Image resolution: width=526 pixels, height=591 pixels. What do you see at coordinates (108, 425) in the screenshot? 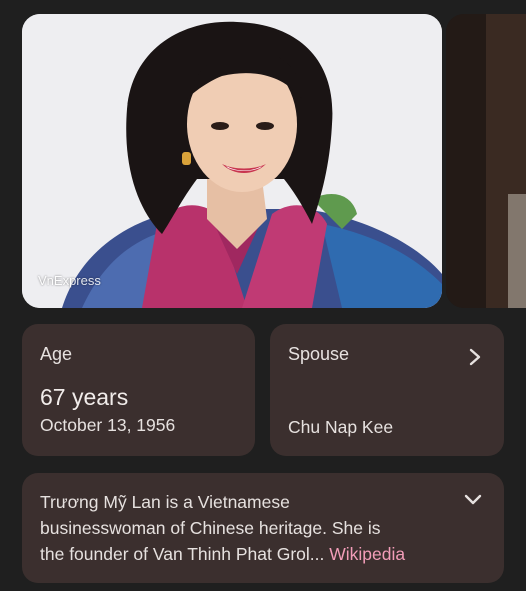
I see `birth-date: October 13, 1956` at bounding box center [108, 425].